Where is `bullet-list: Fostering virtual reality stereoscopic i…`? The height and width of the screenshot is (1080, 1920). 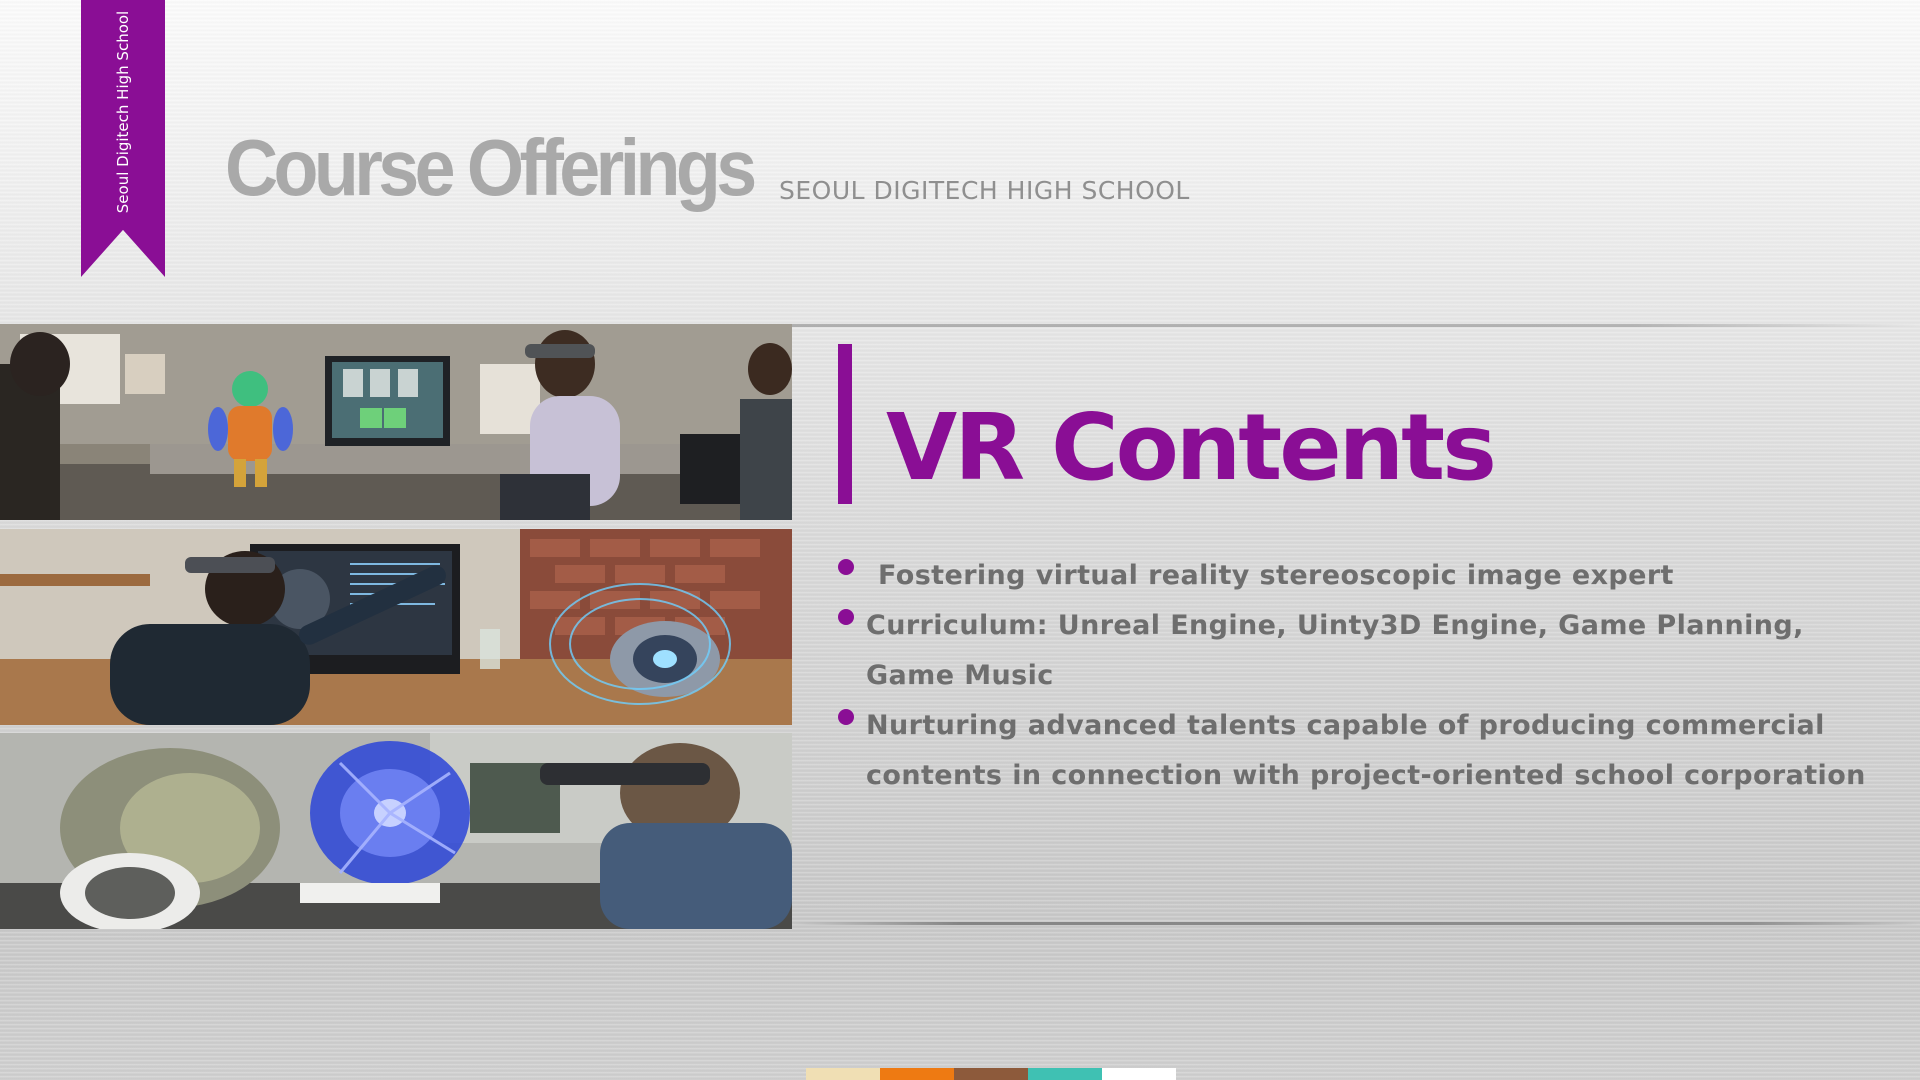
bullet-list: Fostering virtual reality stereoscopic i… is located at coordinates (1368, 676).